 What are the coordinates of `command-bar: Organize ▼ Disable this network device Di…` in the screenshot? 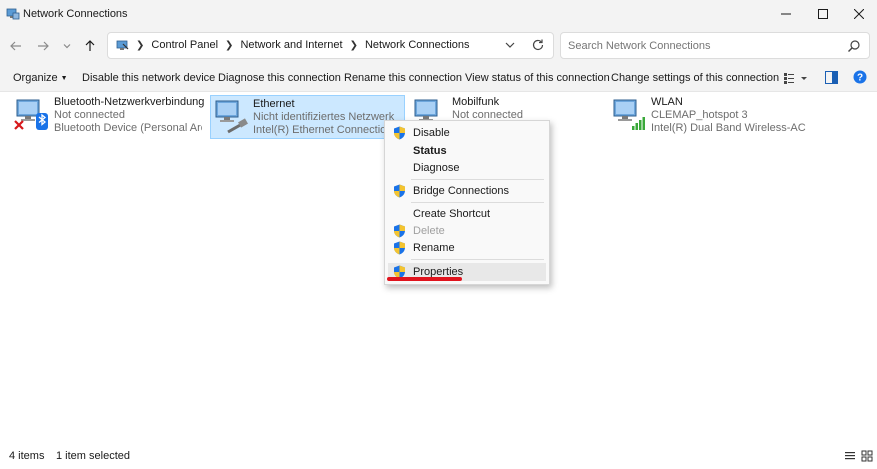 It's located at (438, 78).